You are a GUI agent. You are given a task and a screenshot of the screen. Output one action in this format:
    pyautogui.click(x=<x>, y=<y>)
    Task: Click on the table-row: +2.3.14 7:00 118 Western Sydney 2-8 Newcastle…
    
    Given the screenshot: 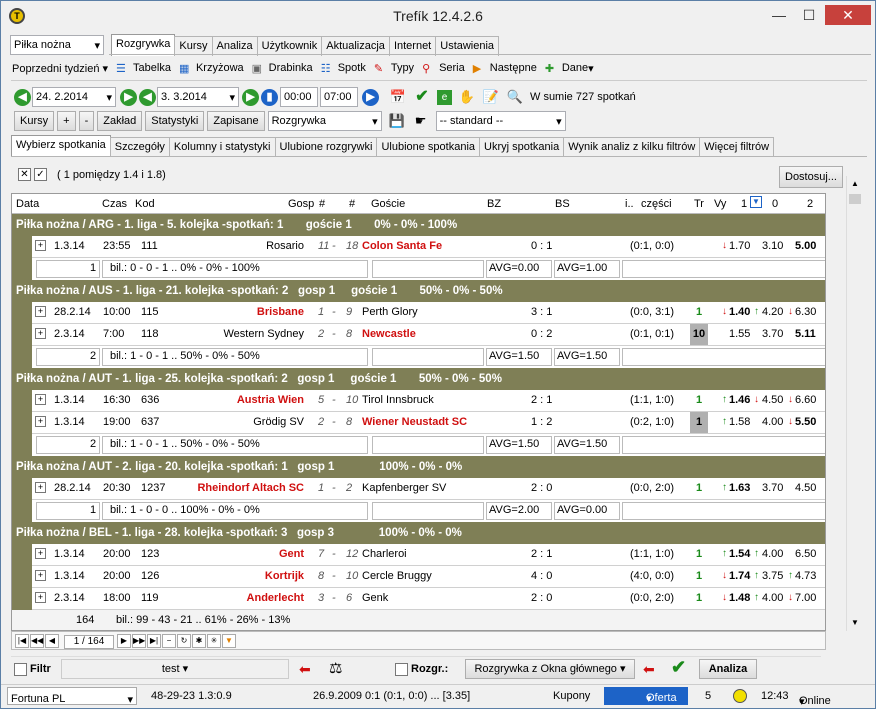 What is the action you would take?
    pyautogui.click(x=428, y=335)
    